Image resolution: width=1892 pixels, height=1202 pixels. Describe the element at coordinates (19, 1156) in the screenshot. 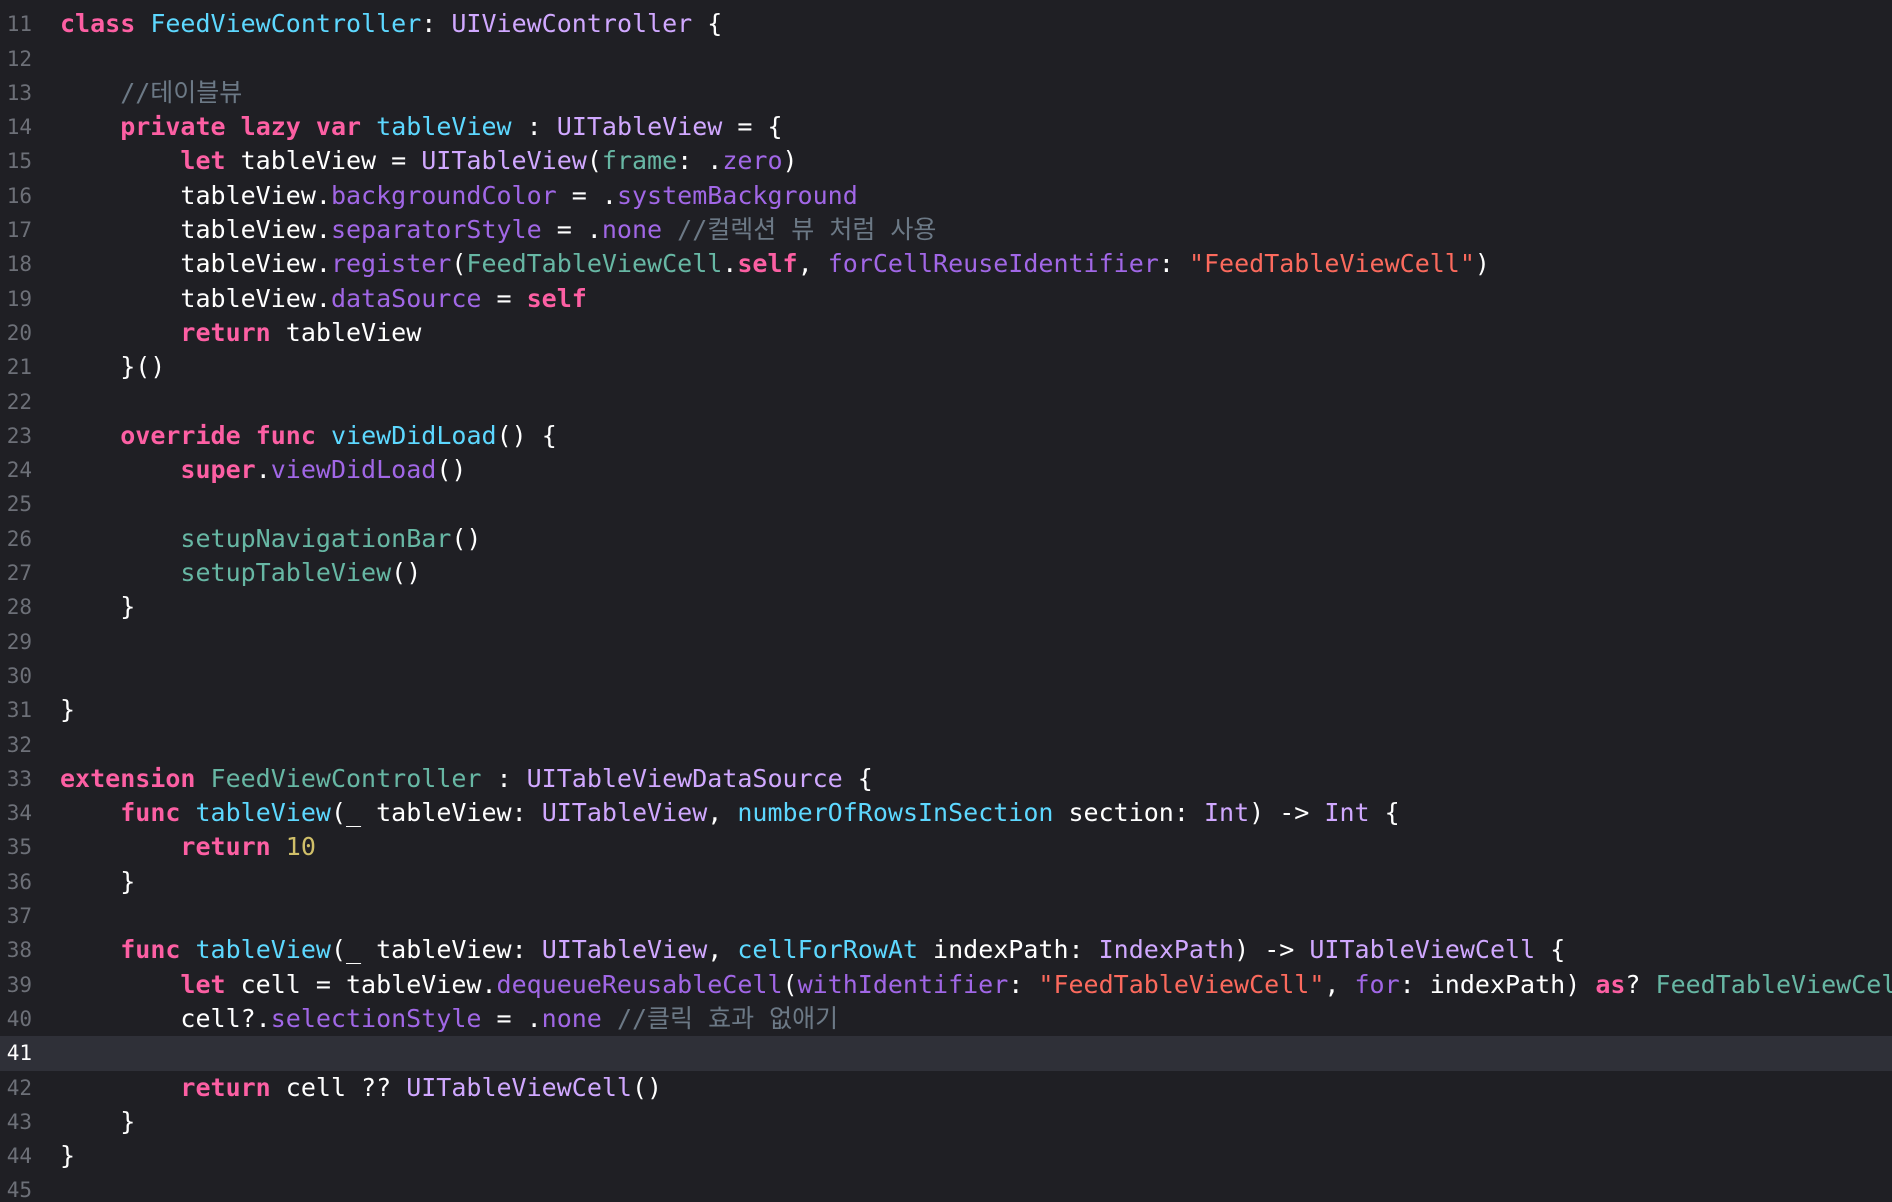

I see `line-number: 44` at that location.